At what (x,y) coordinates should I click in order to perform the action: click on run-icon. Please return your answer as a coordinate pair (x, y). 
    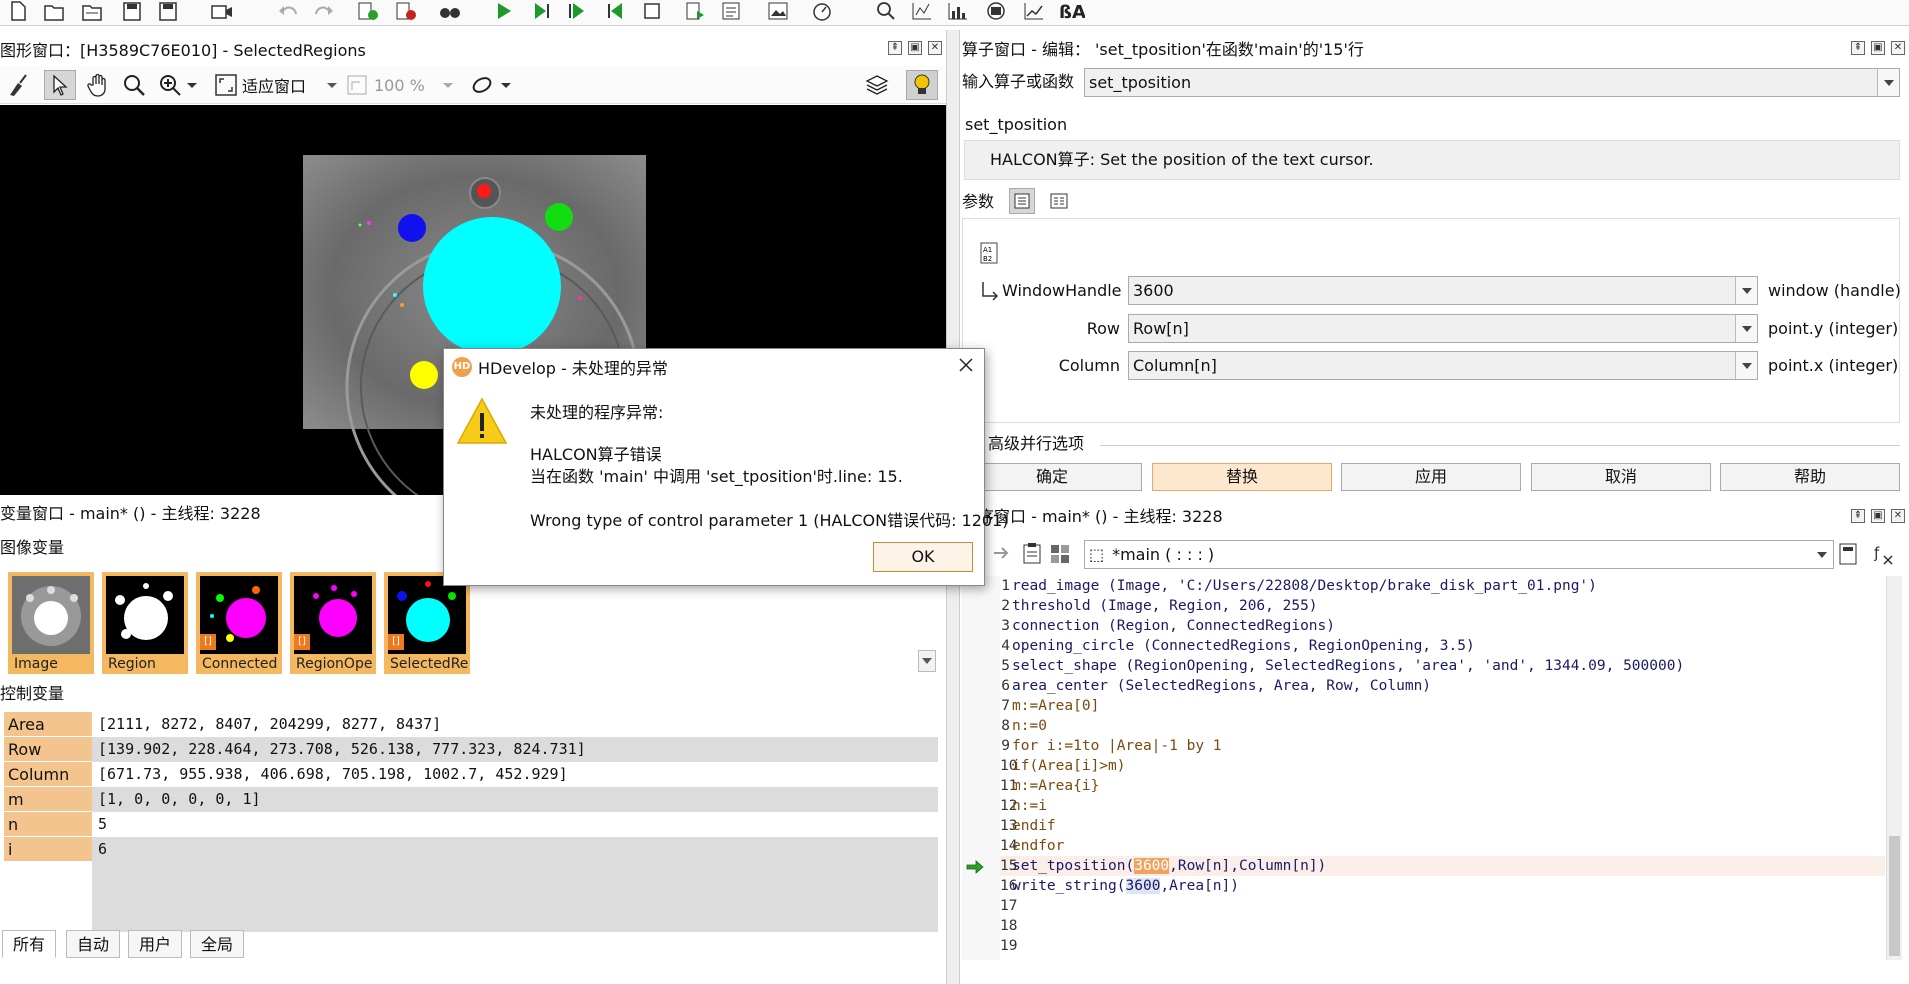
    Looking at the image, I should click on (504, 11).